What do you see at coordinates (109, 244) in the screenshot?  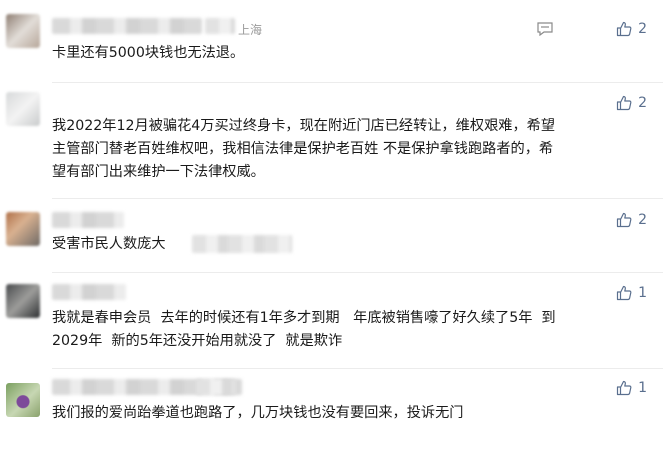 I see `comment-text: 受害市民人数庞大` at bounding box center [109, 244].